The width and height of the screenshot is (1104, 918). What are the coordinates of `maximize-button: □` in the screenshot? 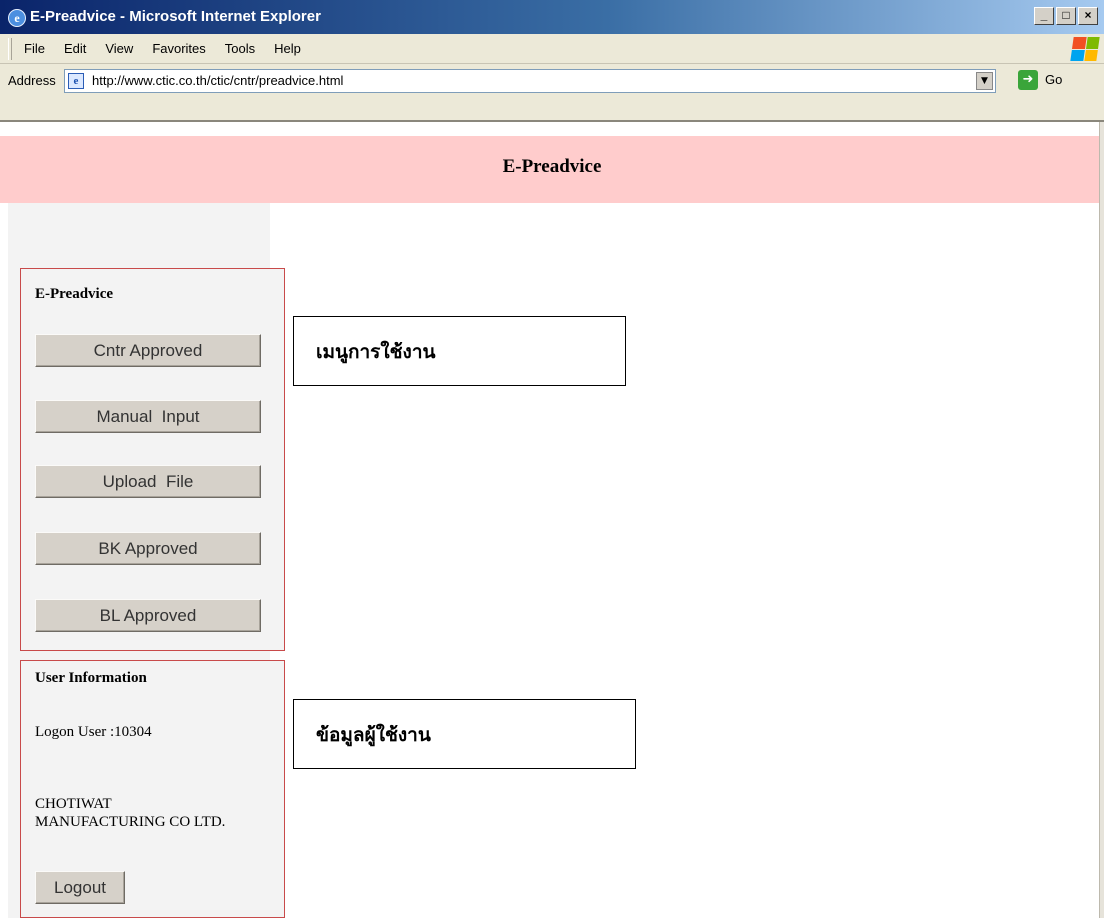 It's located at (1066, 16).